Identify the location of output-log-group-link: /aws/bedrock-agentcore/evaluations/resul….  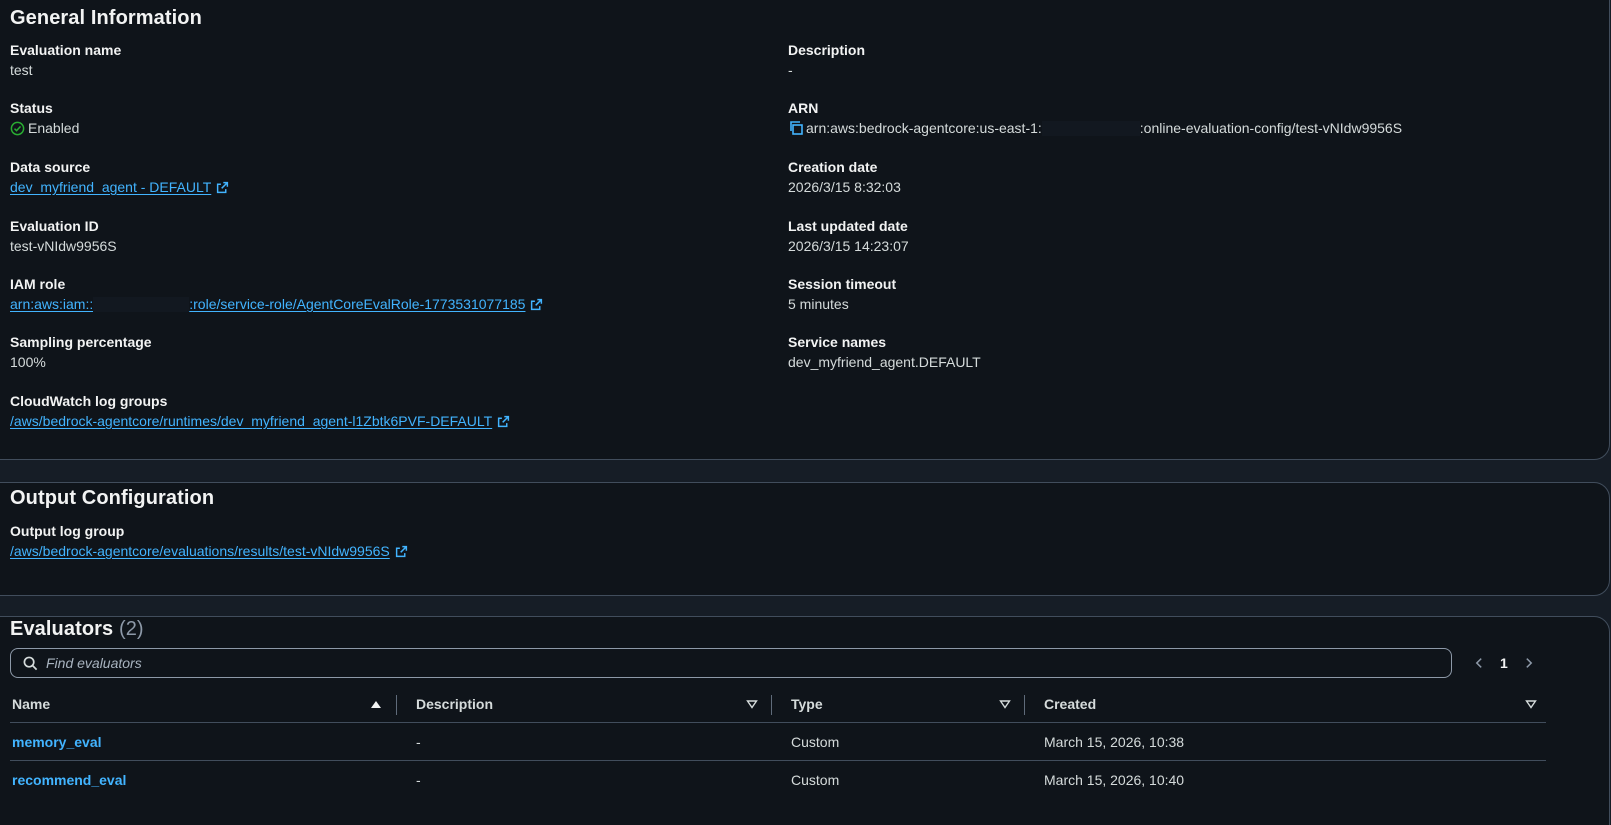
(200, 551).